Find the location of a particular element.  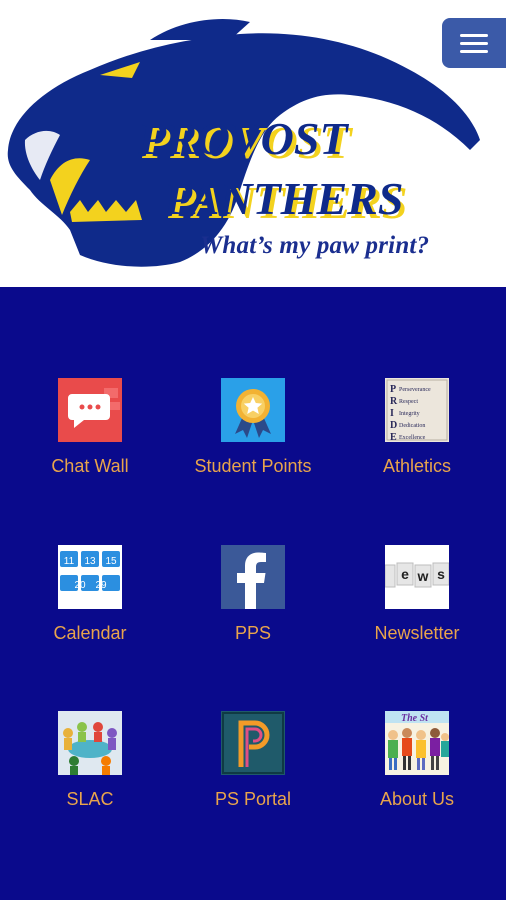

tile-newsletter: e w s Newsletter is located at coordinates (417, 605).